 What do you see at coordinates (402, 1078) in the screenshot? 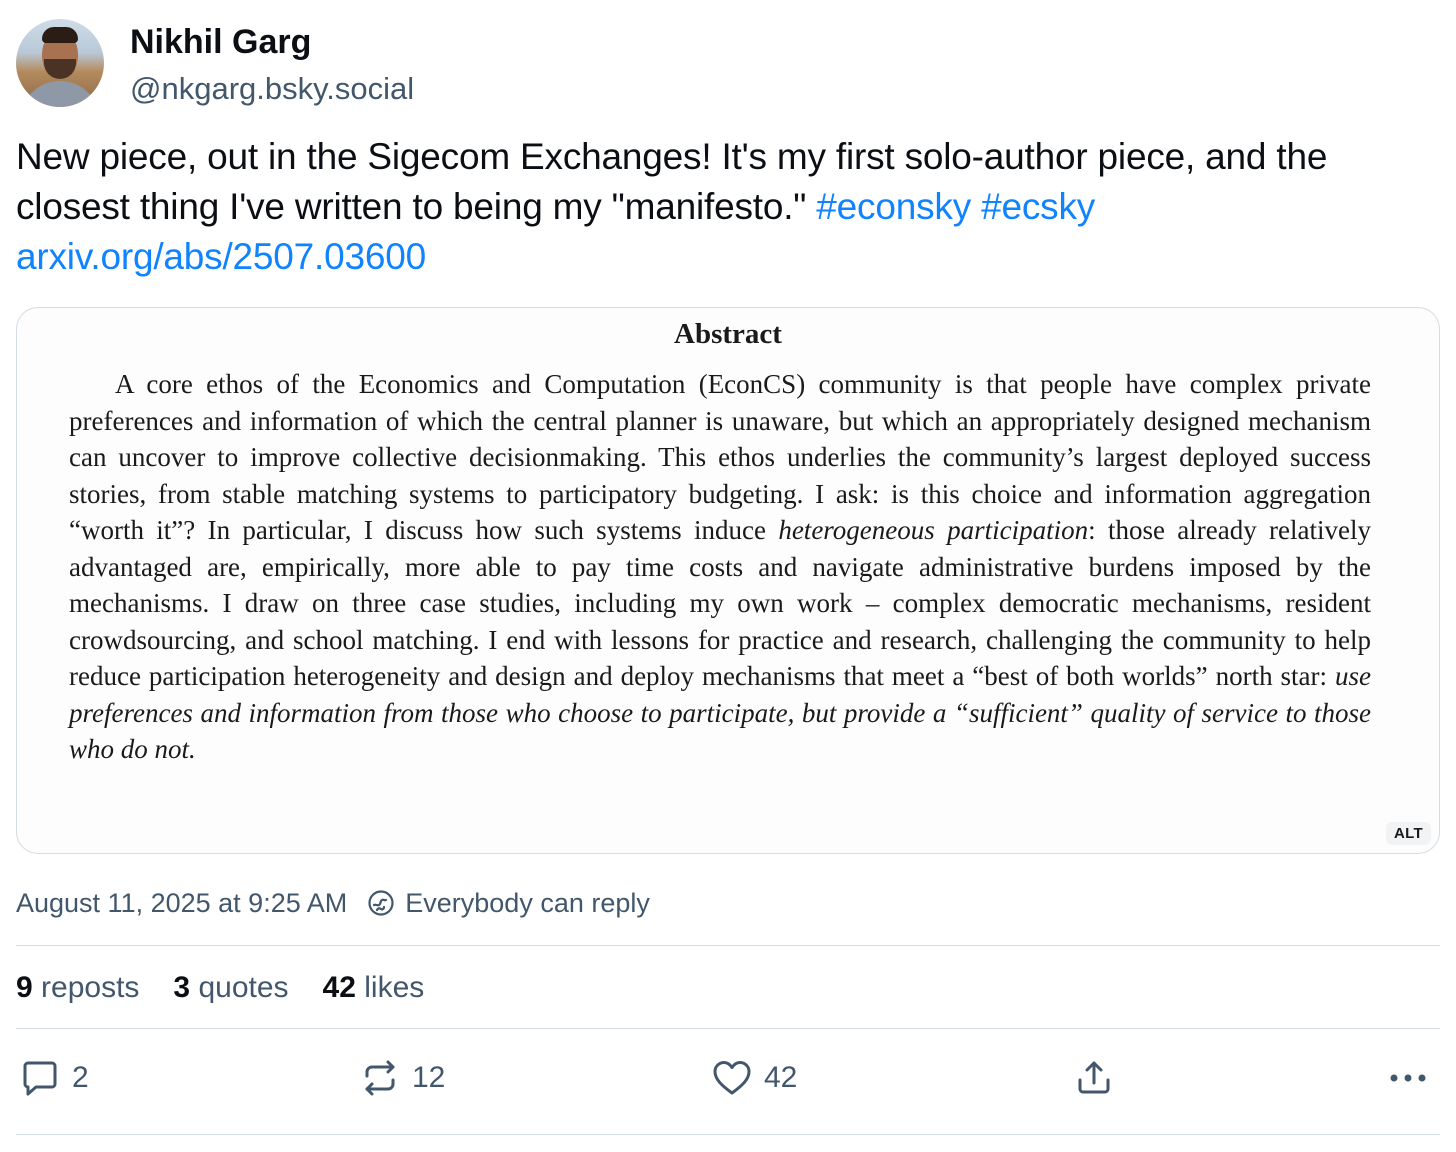
I see `repost-button: 12` at bounding box center [402, 1078].